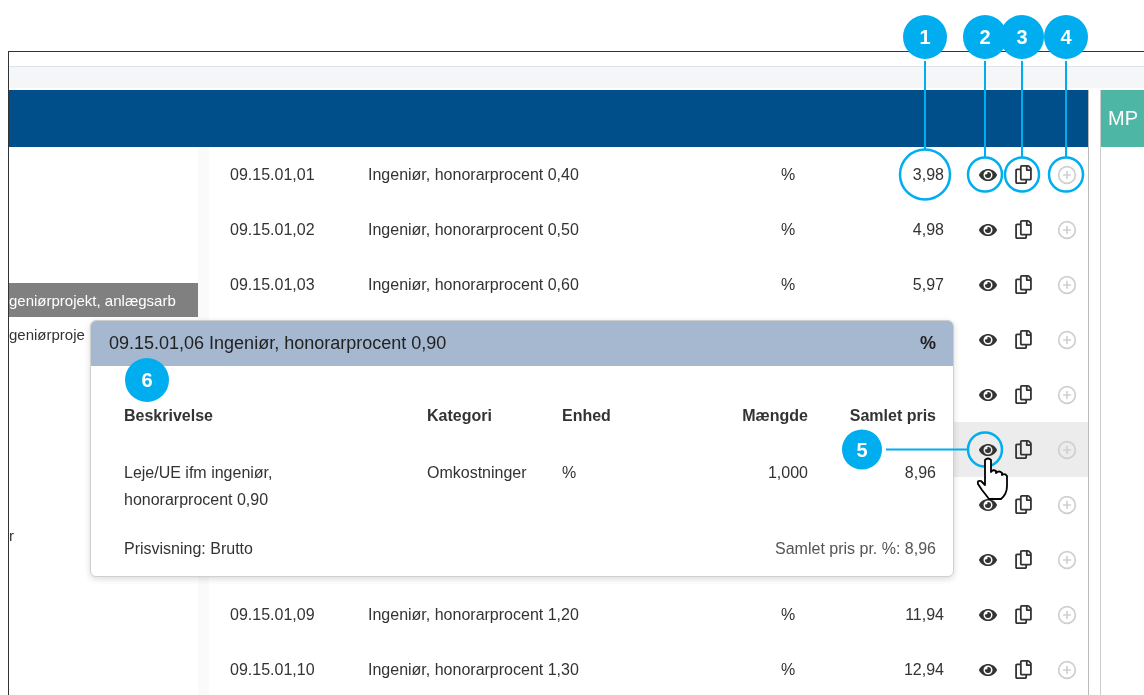 This screenshot has width=1144, height=695. Describe the element at coordinates (474, 284) in the screenshot. I see `description-cell-text: Ingeniør, honorarprocent 0,60` at that location.